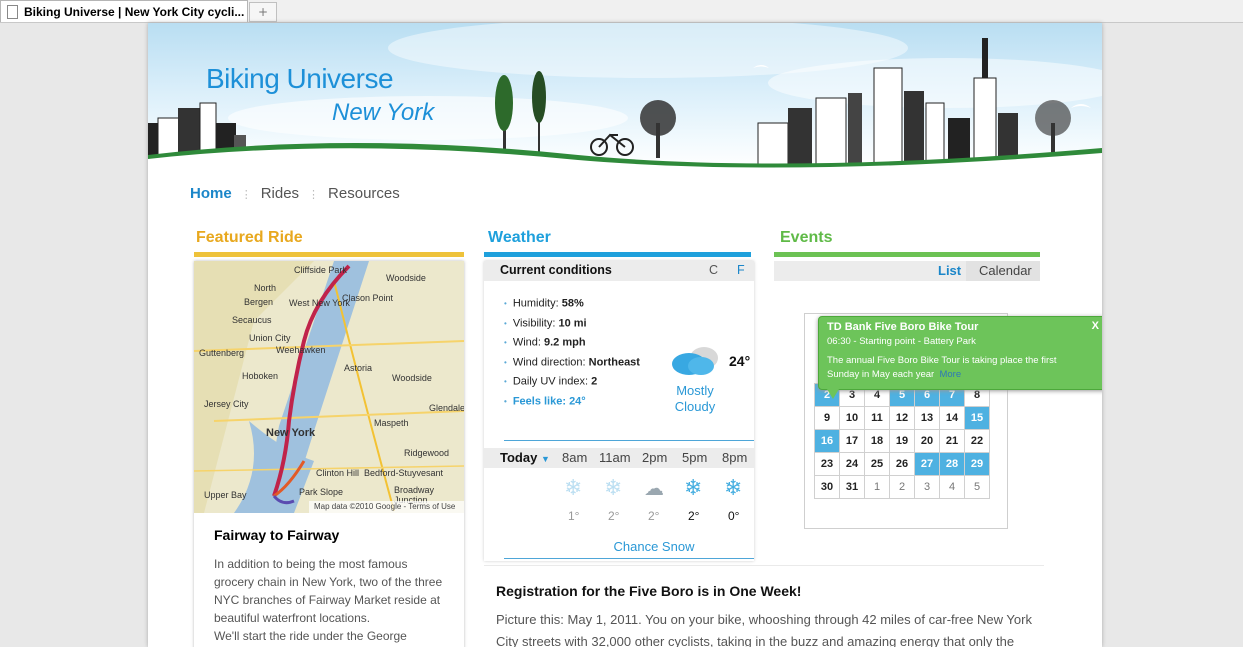  What do you see at coordinates (329, 243) in the screenshot?
I see `featured-ride-heading: Featured Ride` at bounding box center [329, 243].